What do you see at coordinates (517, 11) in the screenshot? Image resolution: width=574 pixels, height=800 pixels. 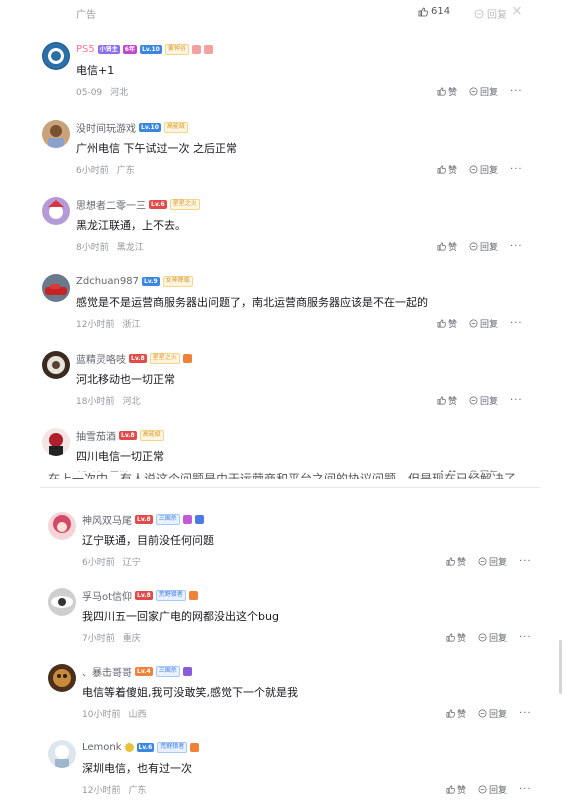 I see `close-icon: ×` at bounding box center [517, 11].